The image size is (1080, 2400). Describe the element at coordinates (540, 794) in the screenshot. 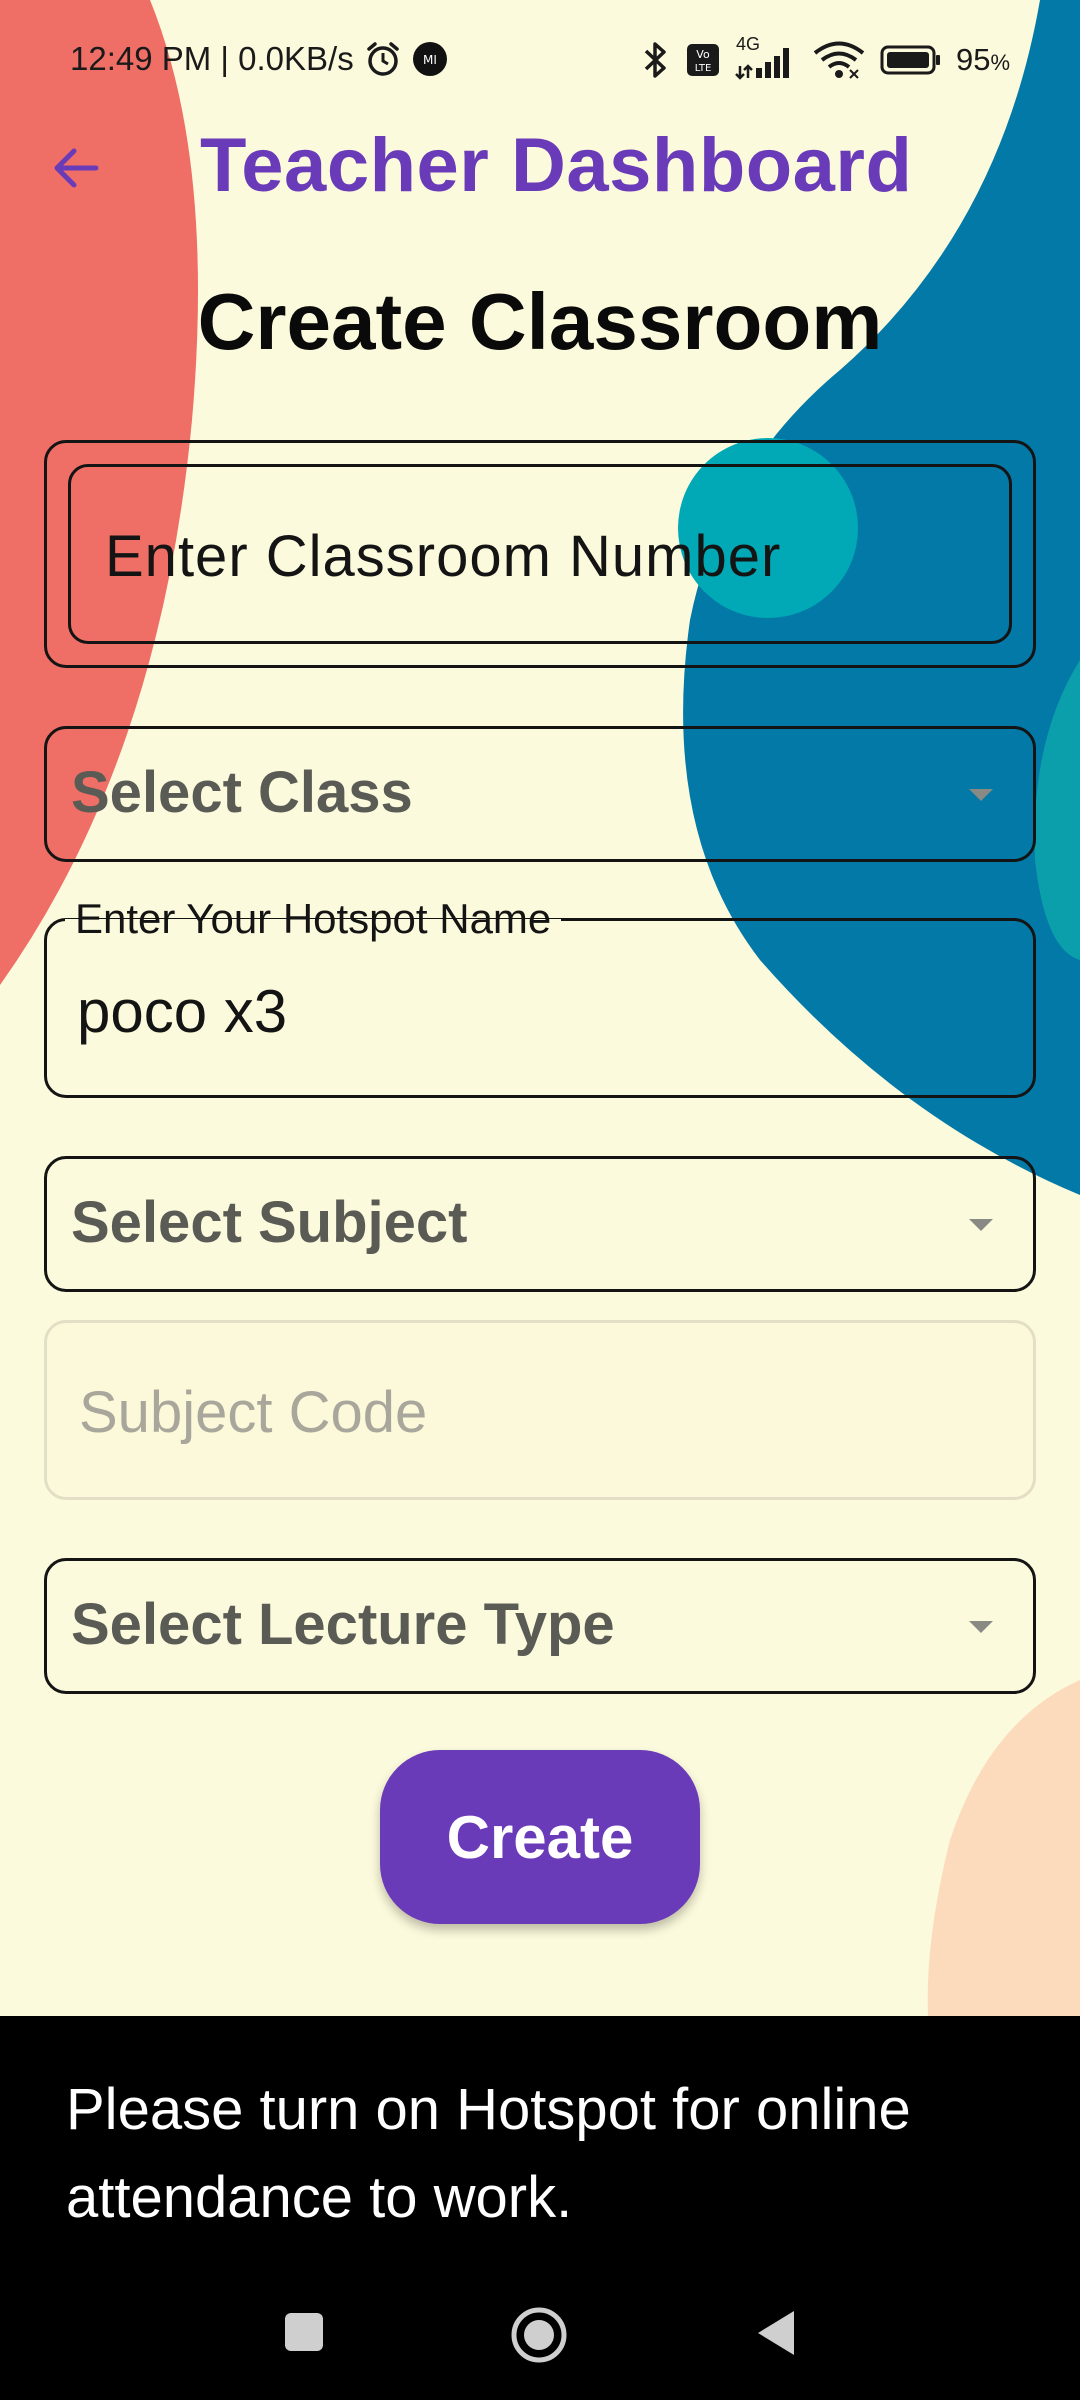

I see `select-class-dropdown: Select Class` at that location.